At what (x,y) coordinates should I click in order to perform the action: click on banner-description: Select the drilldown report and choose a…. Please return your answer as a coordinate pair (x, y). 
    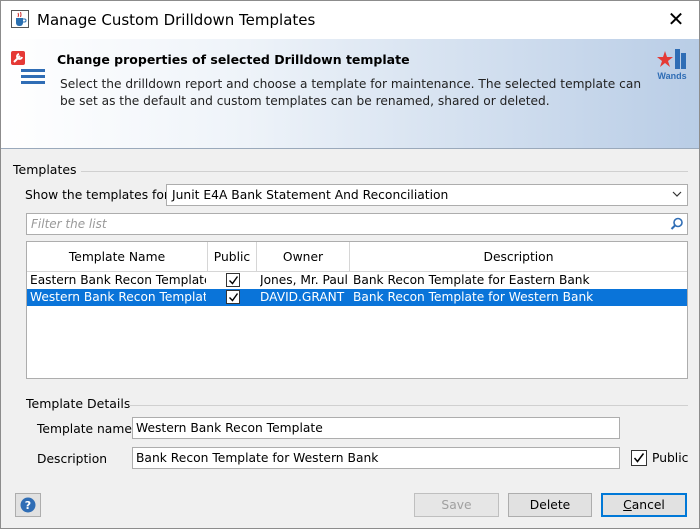
    Looking at the image, I should click on (351, 92).